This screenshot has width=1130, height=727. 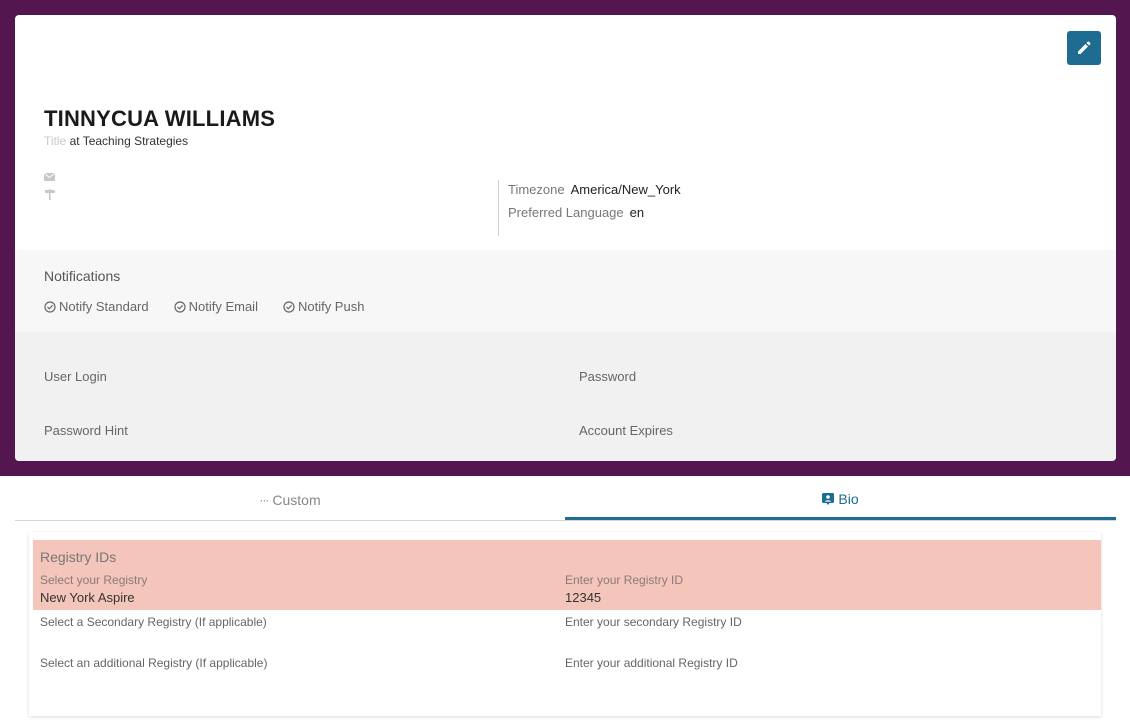 I want to click on id-badge-icon, so click(x=828, y=498).